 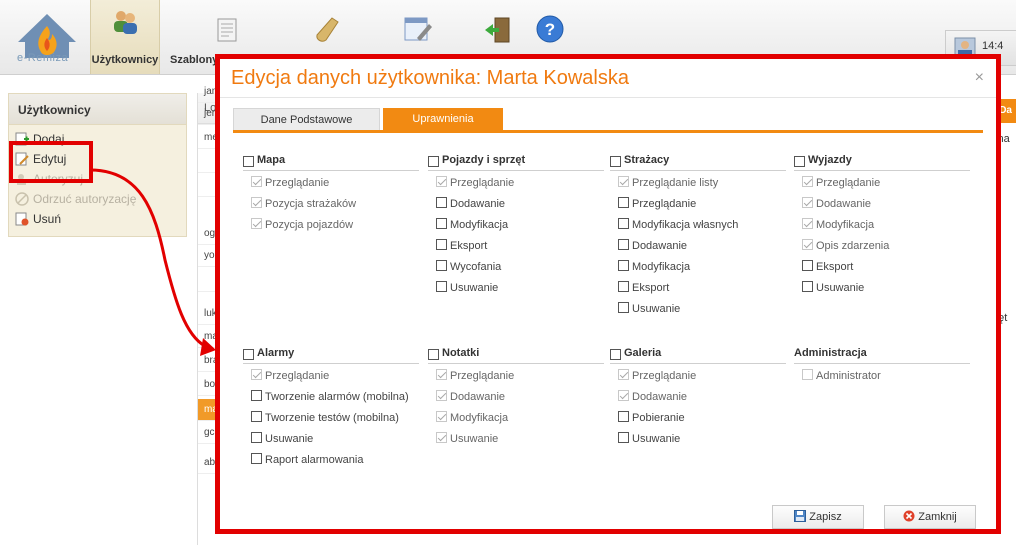 I want to click on permission-item: Tworzenie testów (mobilna), so click(x=331, y=418).